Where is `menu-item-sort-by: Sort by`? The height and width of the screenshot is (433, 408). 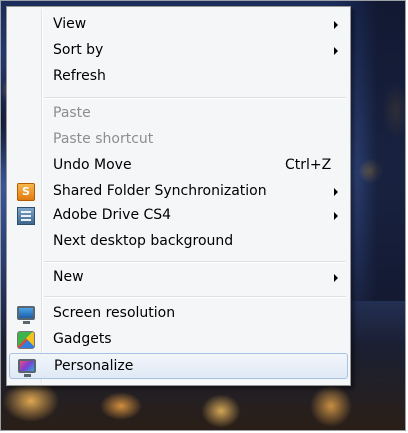 menu-item-sort-by: Sort by is located at coordinates (178, 51).